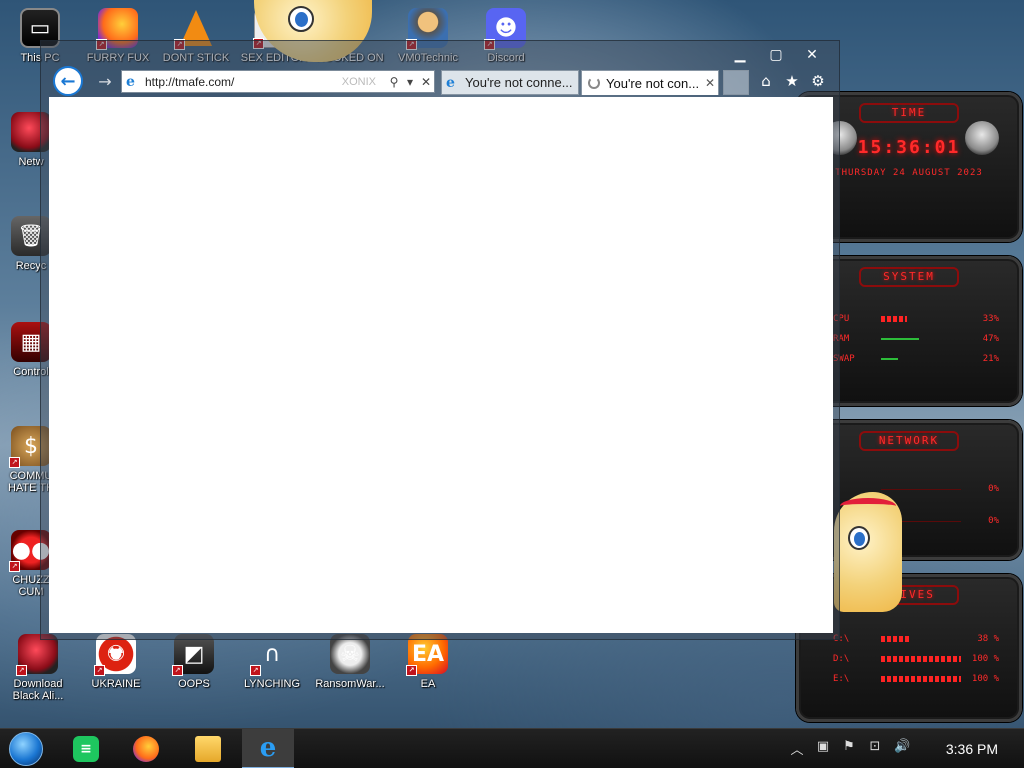 This screenshot has height=768, width=1024. Describe the element at coordinates (909, 113) in the screenshot. I see `time-gadget-header: TIME` at that location.